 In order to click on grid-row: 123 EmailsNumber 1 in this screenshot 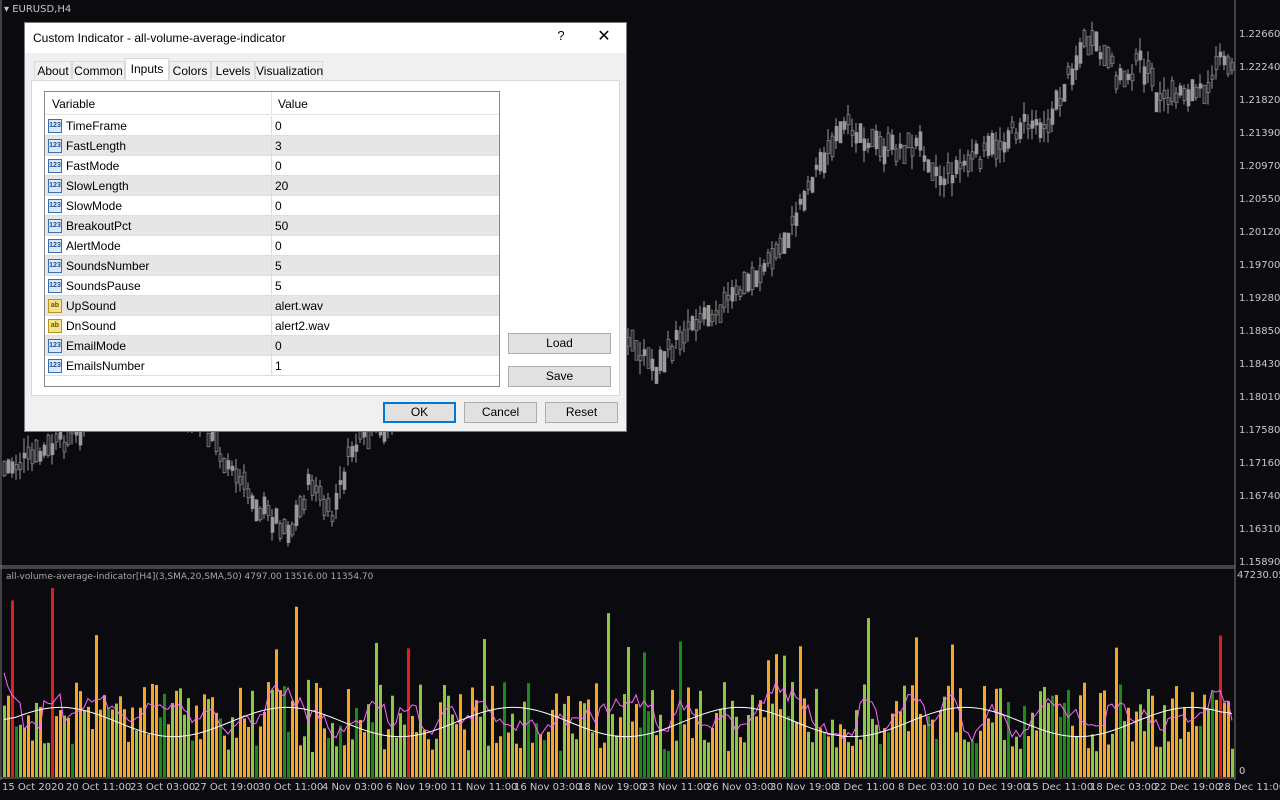, I will do `click(272, 366)`.